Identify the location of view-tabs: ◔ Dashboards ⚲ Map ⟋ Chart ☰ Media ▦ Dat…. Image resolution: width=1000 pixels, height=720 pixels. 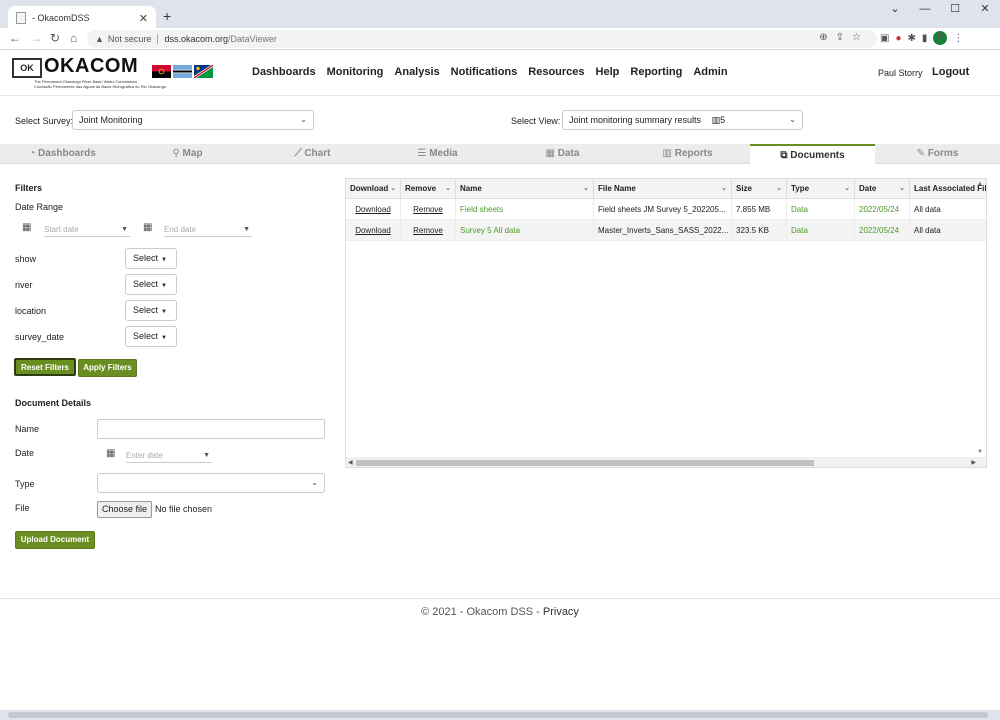
(500, 154).